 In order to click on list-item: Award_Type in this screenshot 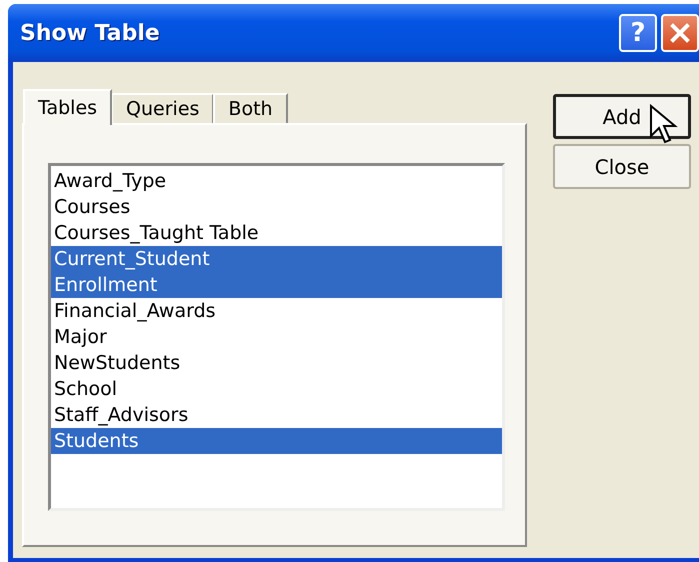, I will do `click(276, 181)`.